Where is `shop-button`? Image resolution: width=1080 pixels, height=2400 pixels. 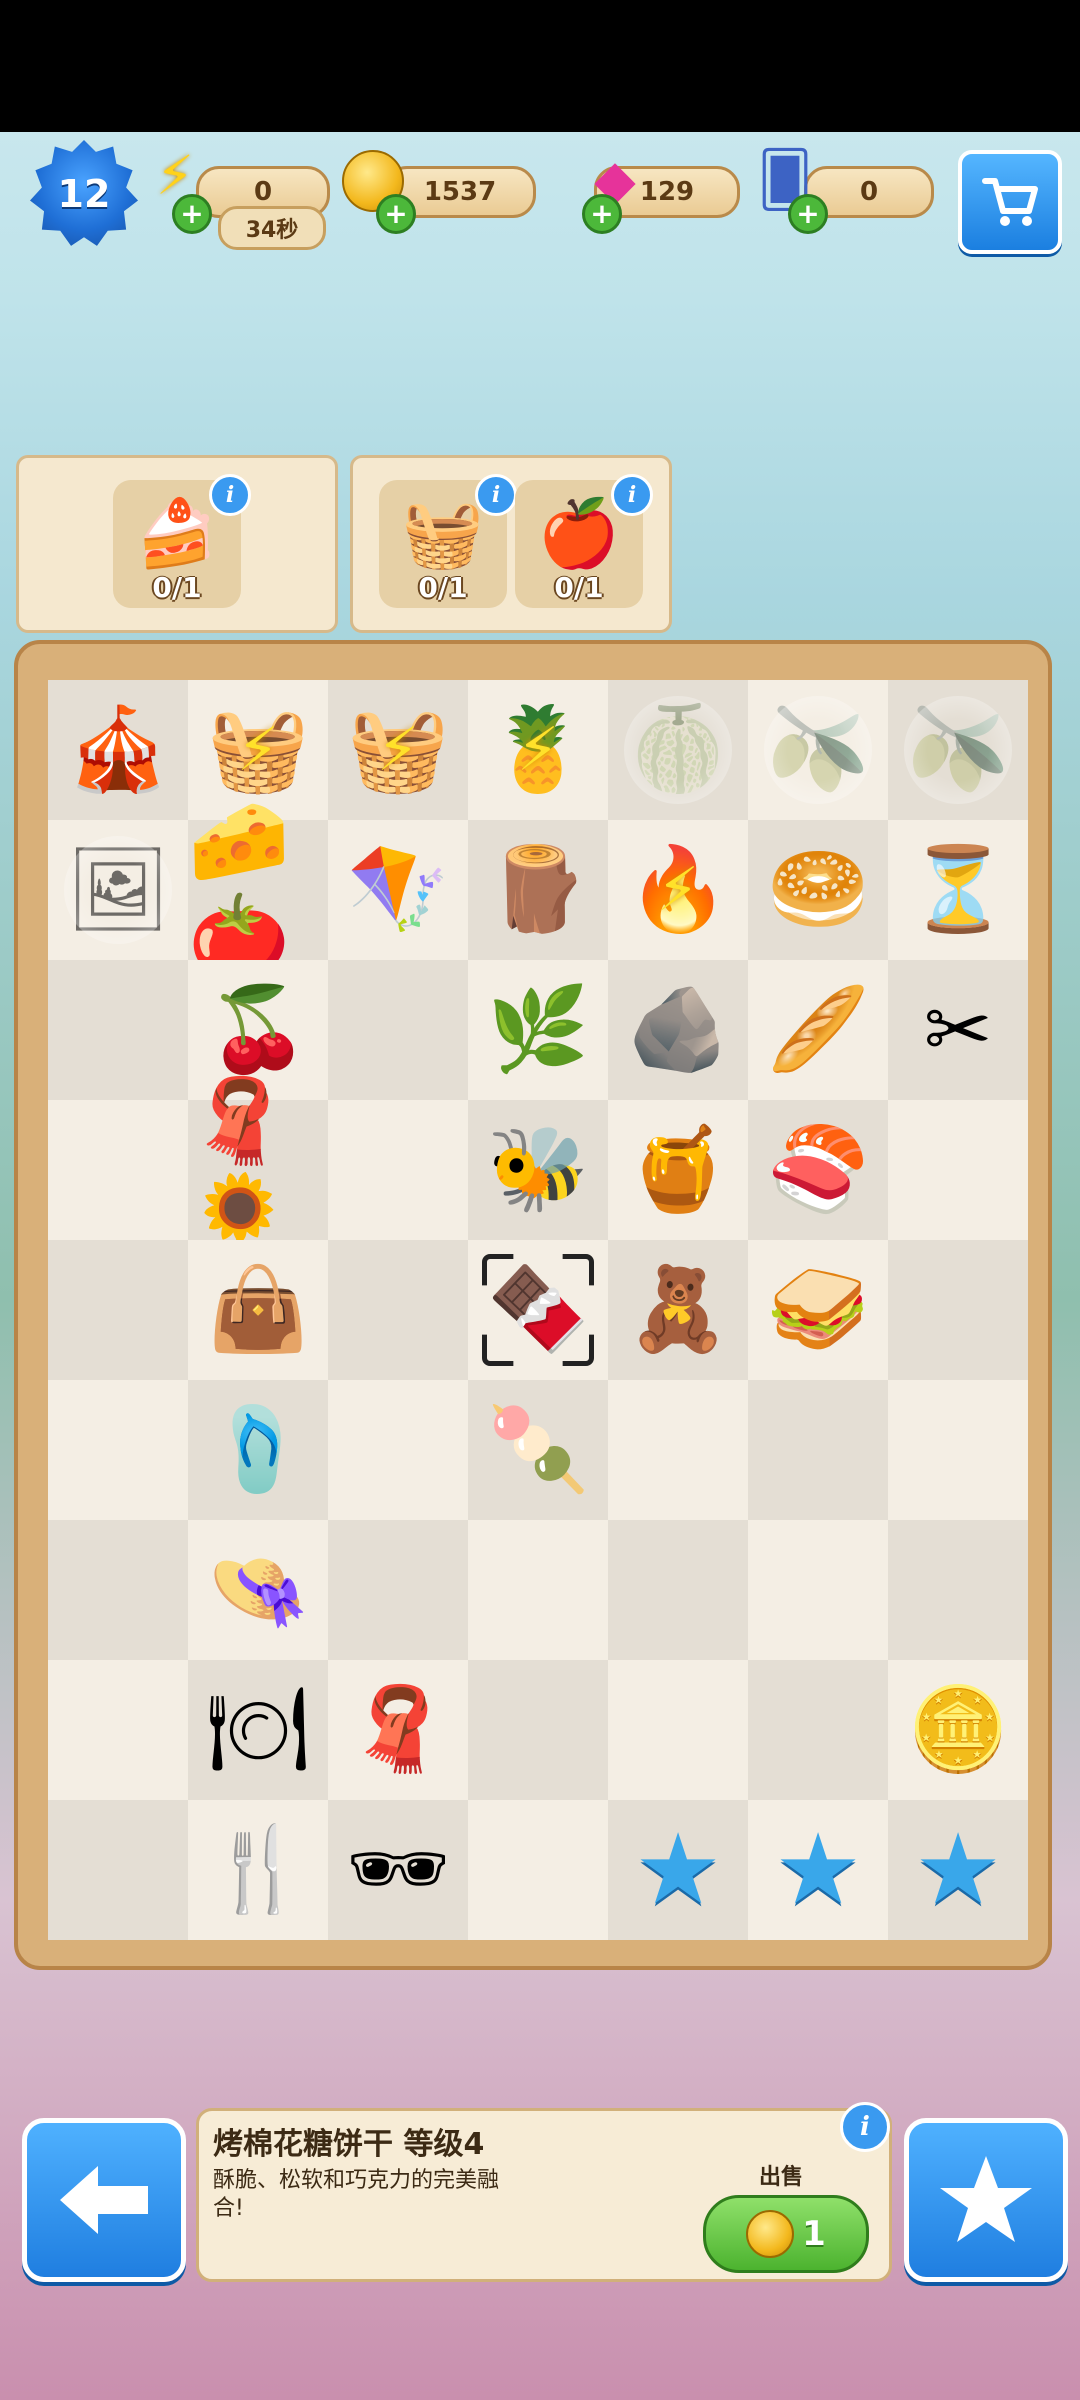
shop-button is located at coordinates (1010, 202).